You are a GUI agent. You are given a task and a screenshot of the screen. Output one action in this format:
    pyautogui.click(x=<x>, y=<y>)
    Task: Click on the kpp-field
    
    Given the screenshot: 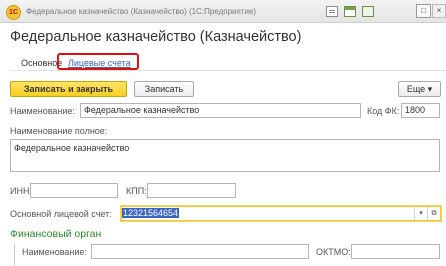 What is the action you would take?
    pyautogui.click(x=191, y=190)
    